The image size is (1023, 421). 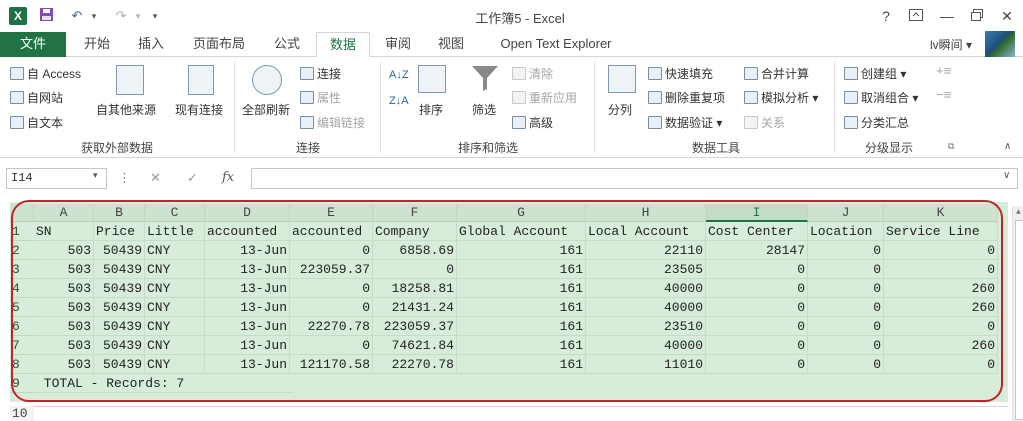 What do you see at coordinates (267, 80) in the screenshot?
I see `refresh-all-icon` at bounding box center [267, 80].